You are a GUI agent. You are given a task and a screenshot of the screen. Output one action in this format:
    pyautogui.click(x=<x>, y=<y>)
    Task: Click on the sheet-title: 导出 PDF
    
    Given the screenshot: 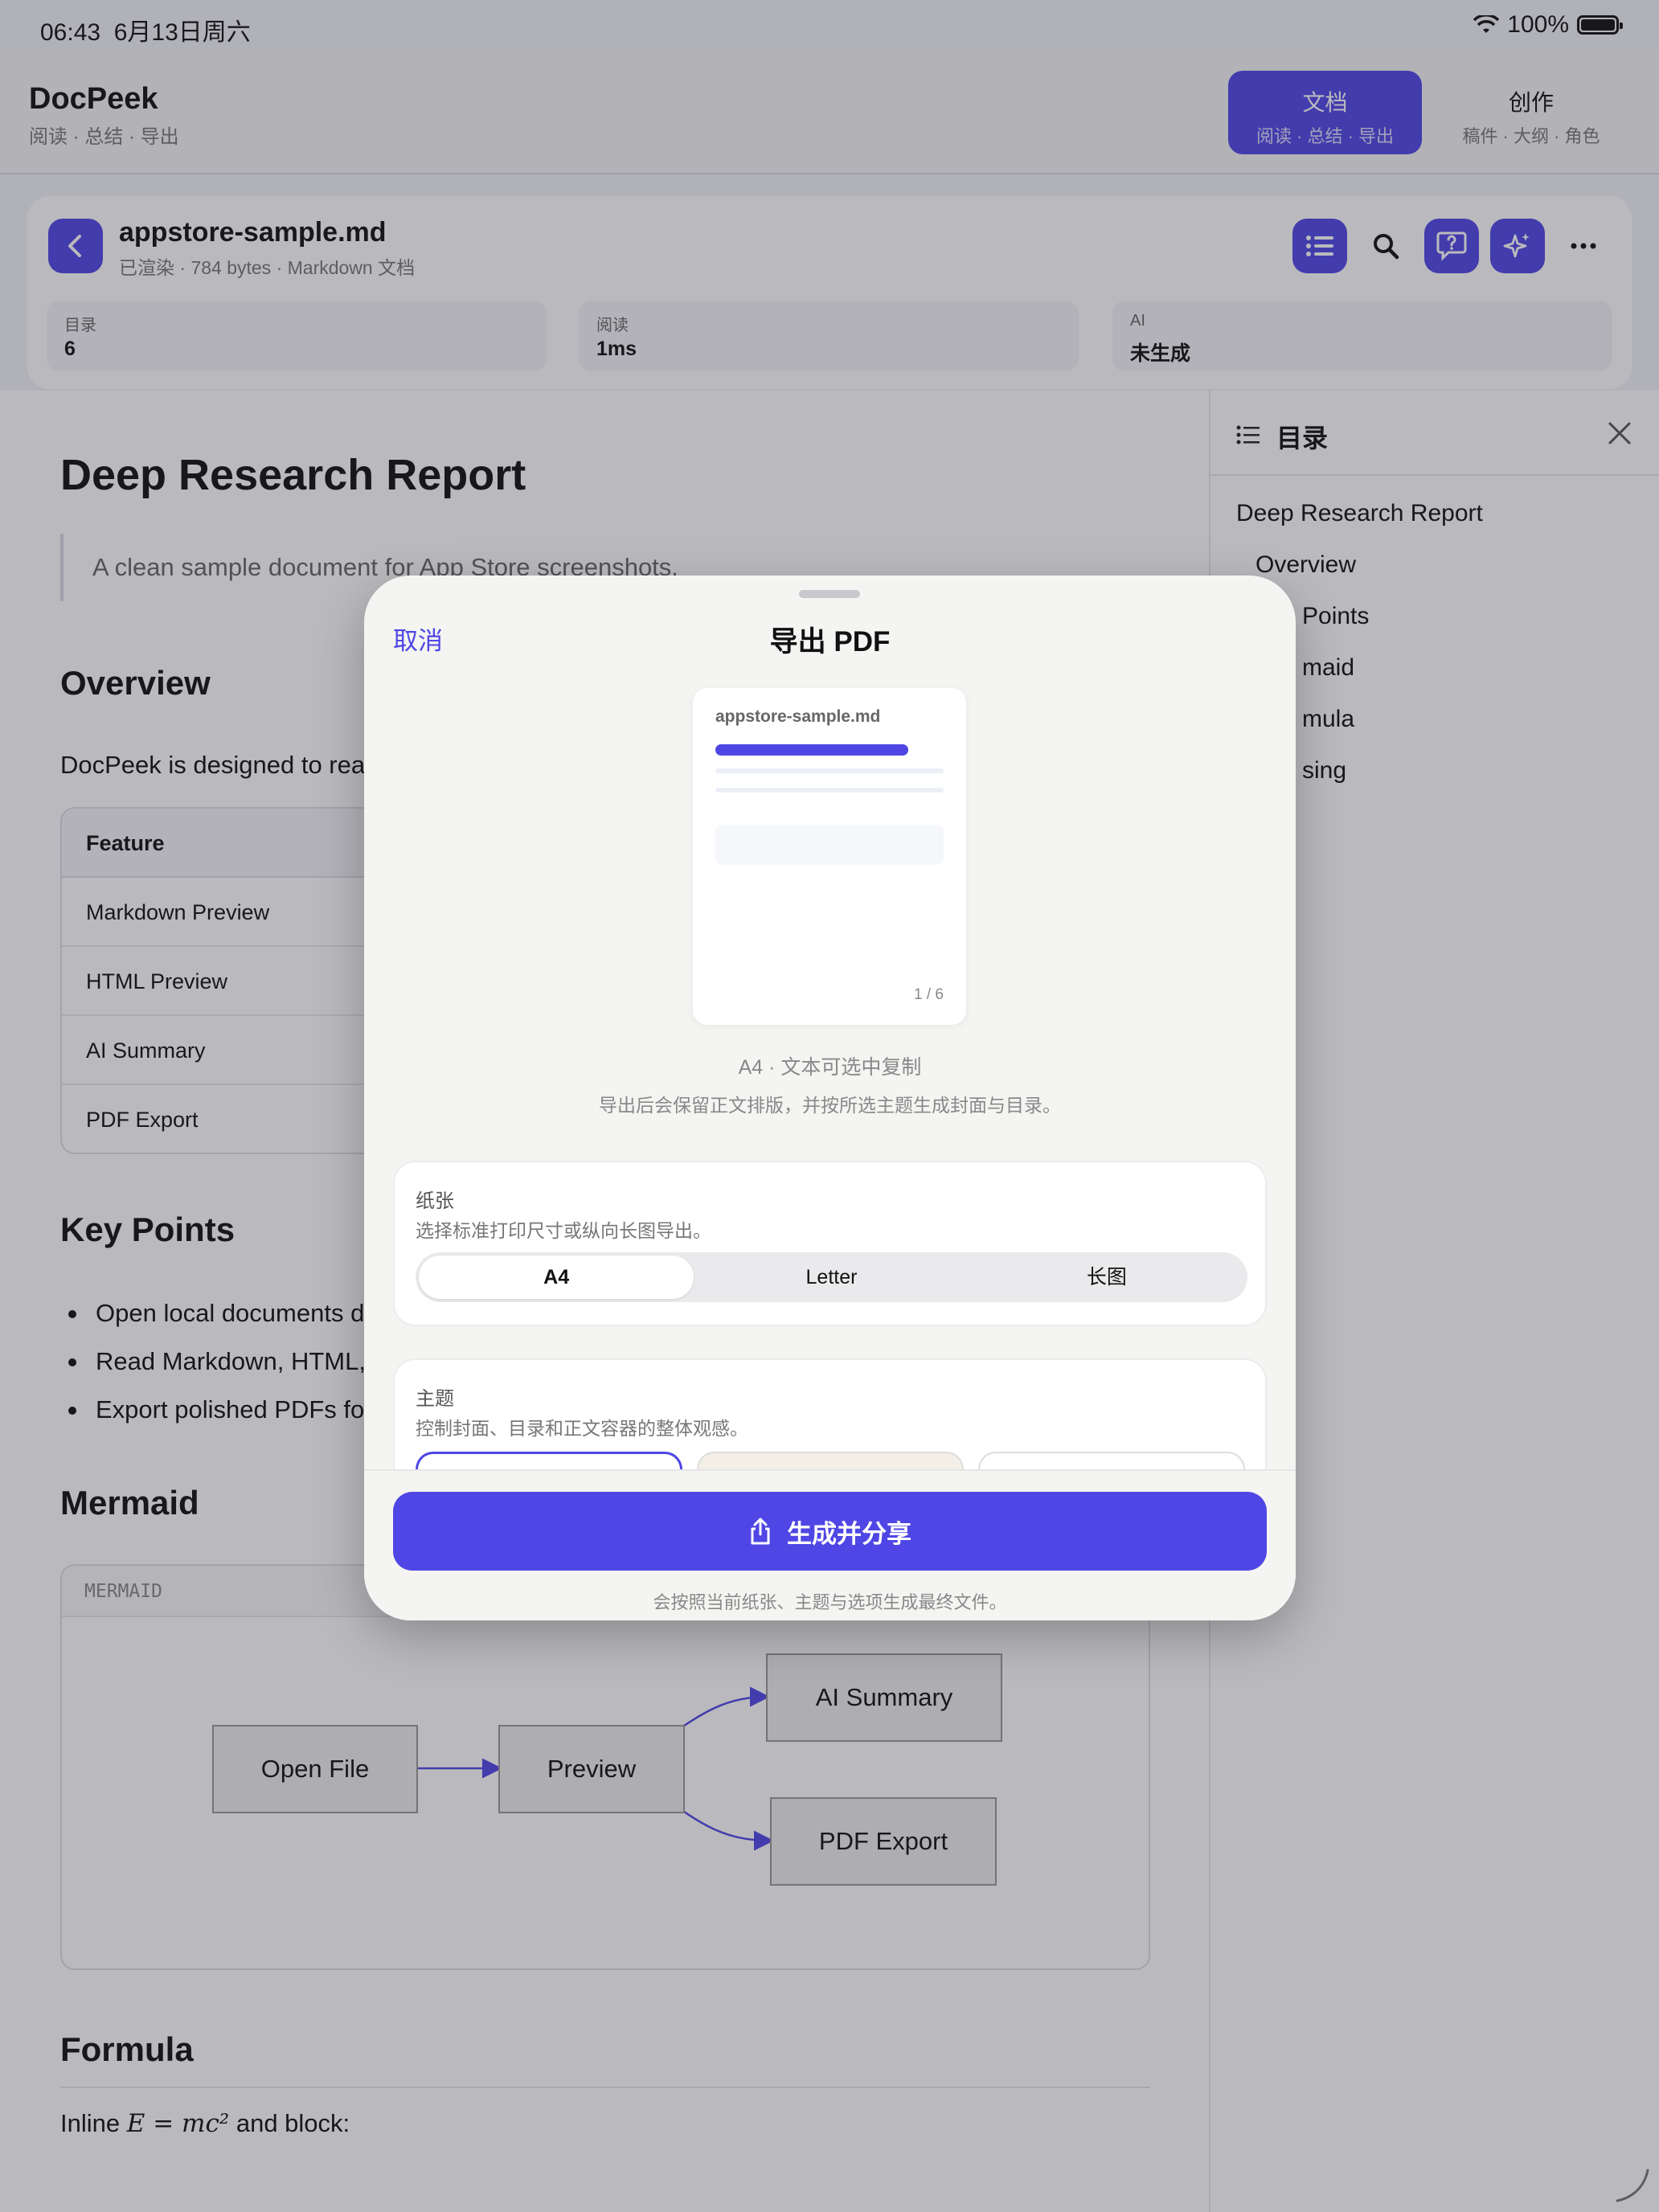 What is the action you would take?
    pyautogui.click(x=830, y=641)
    